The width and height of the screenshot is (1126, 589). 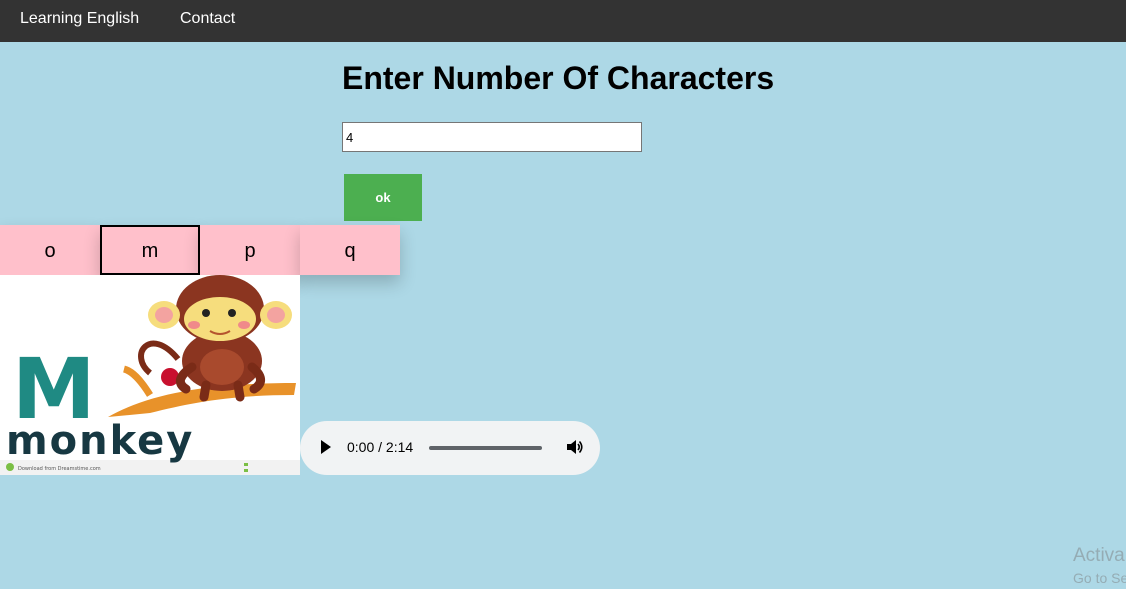 What do you see at coordinates (492, 137) in the screenshot?
I see `character-count-input` at bounding box center [492, 137].